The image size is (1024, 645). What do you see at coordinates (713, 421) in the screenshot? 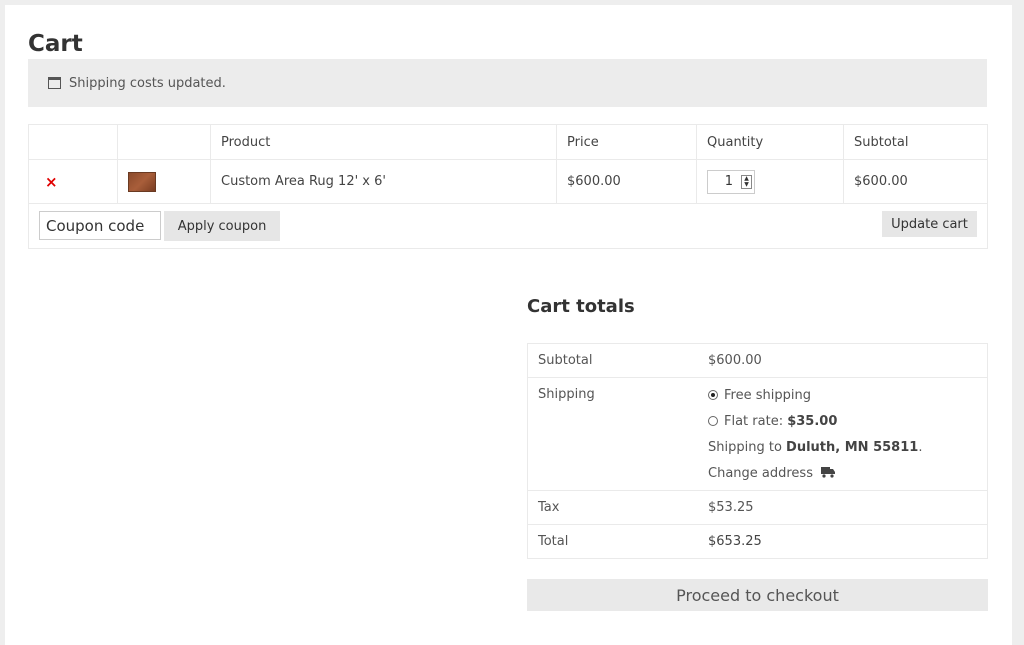
I see `flat-rate-radio` at bounding box center [713, 421].